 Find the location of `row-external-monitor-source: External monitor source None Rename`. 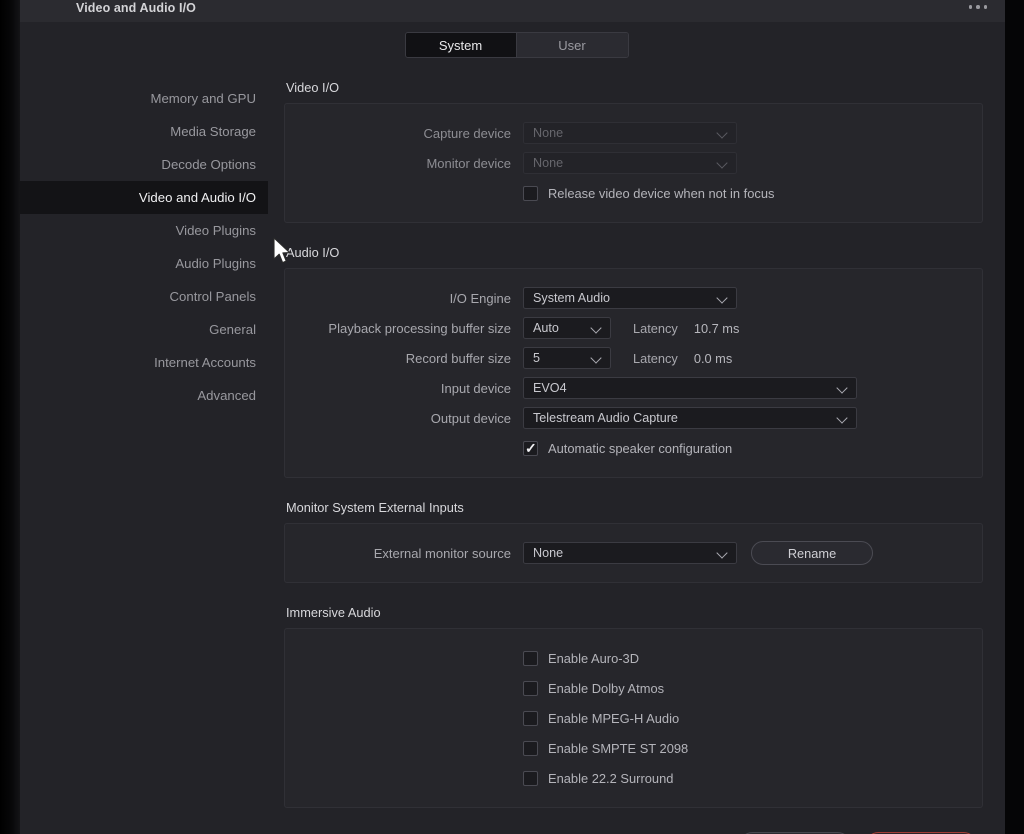

row-external-monitor-source: External monitor source None Rename is located at coordinates (633, 553).